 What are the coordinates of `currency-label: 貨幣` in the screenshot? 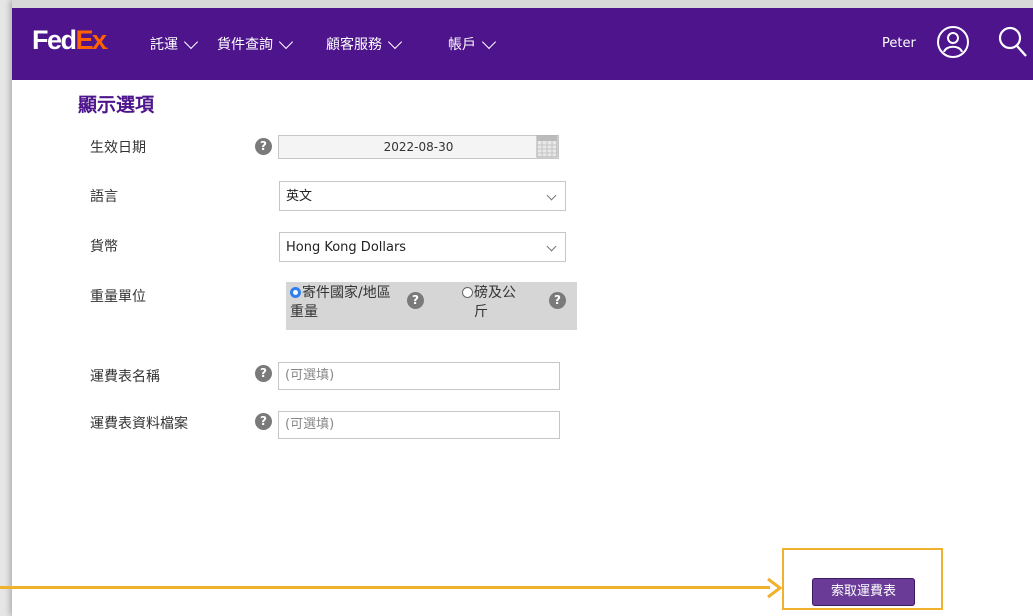 It's located at (104, 247).